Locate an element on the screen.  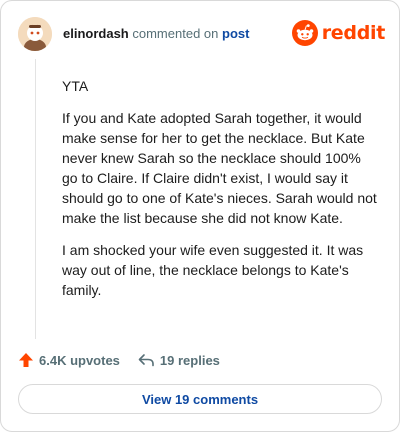
comment-byline: elinordash commented on post is located at coordinates (156, 34).